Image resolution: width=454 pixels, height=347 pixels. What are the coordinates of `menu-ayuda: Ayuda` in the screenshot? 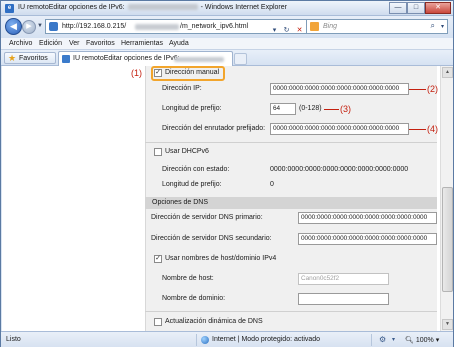 It's located at (179, 43).